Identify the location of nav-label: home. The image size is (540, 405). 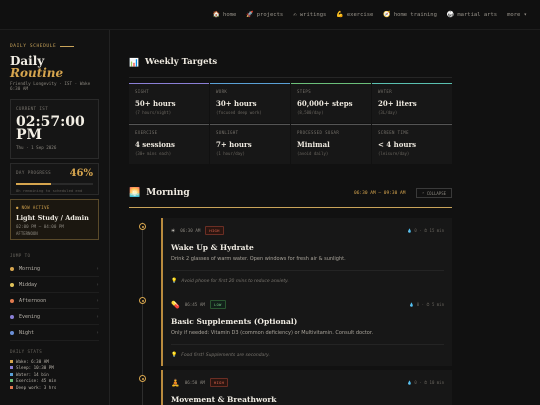
(230, 14).